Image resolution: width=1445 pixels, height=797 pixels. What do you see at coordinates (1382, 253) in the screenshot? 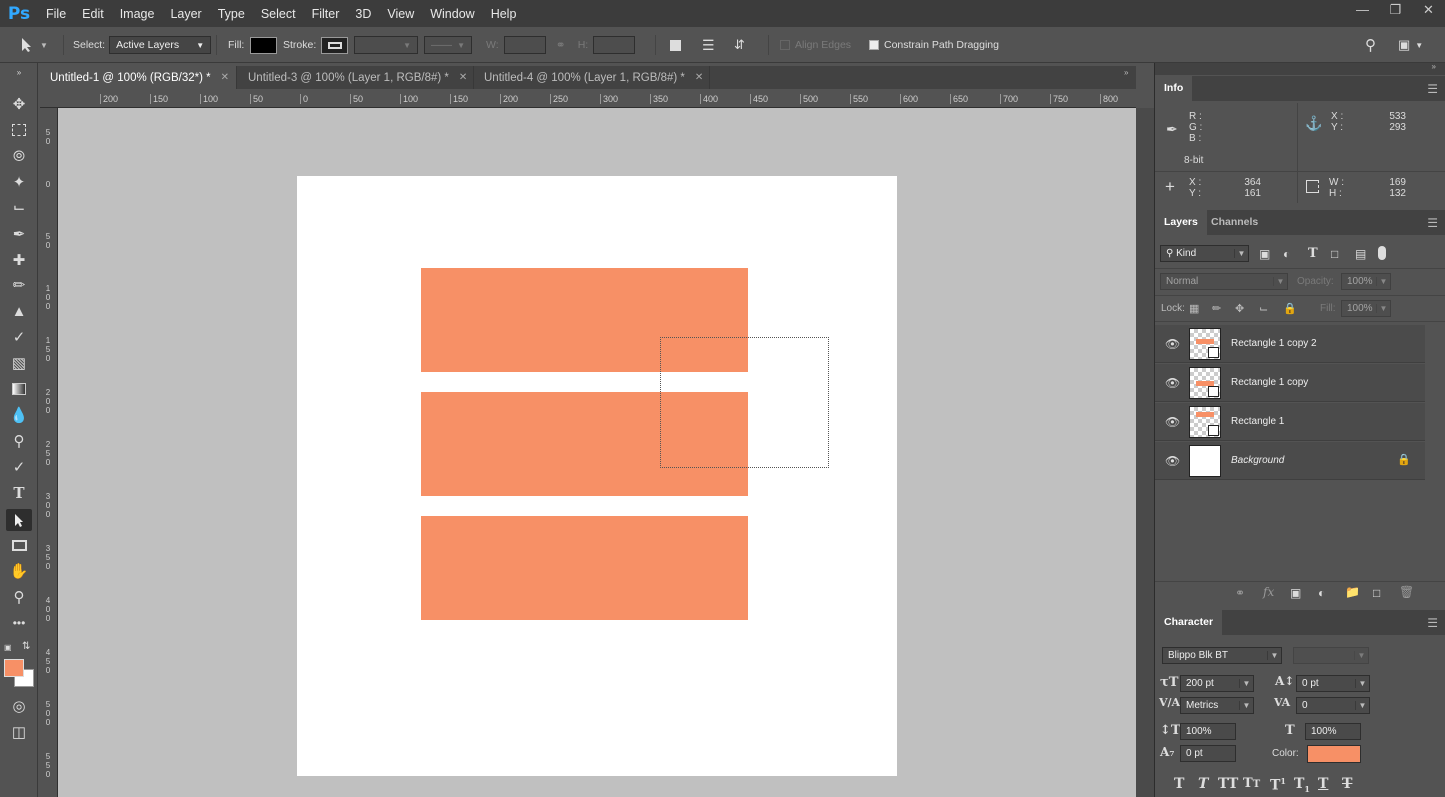
I see `filter-toggle-icon` at bounding box center [1382, 253].